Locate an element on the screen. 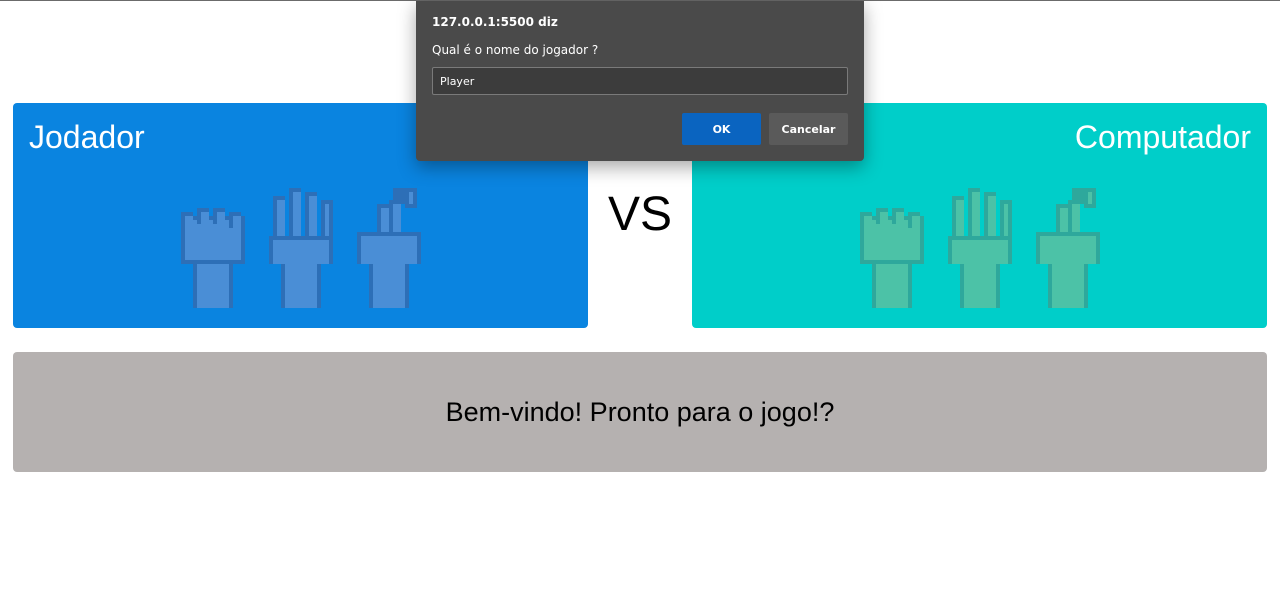  player-paper-icon is located at coordinates (300, 248).